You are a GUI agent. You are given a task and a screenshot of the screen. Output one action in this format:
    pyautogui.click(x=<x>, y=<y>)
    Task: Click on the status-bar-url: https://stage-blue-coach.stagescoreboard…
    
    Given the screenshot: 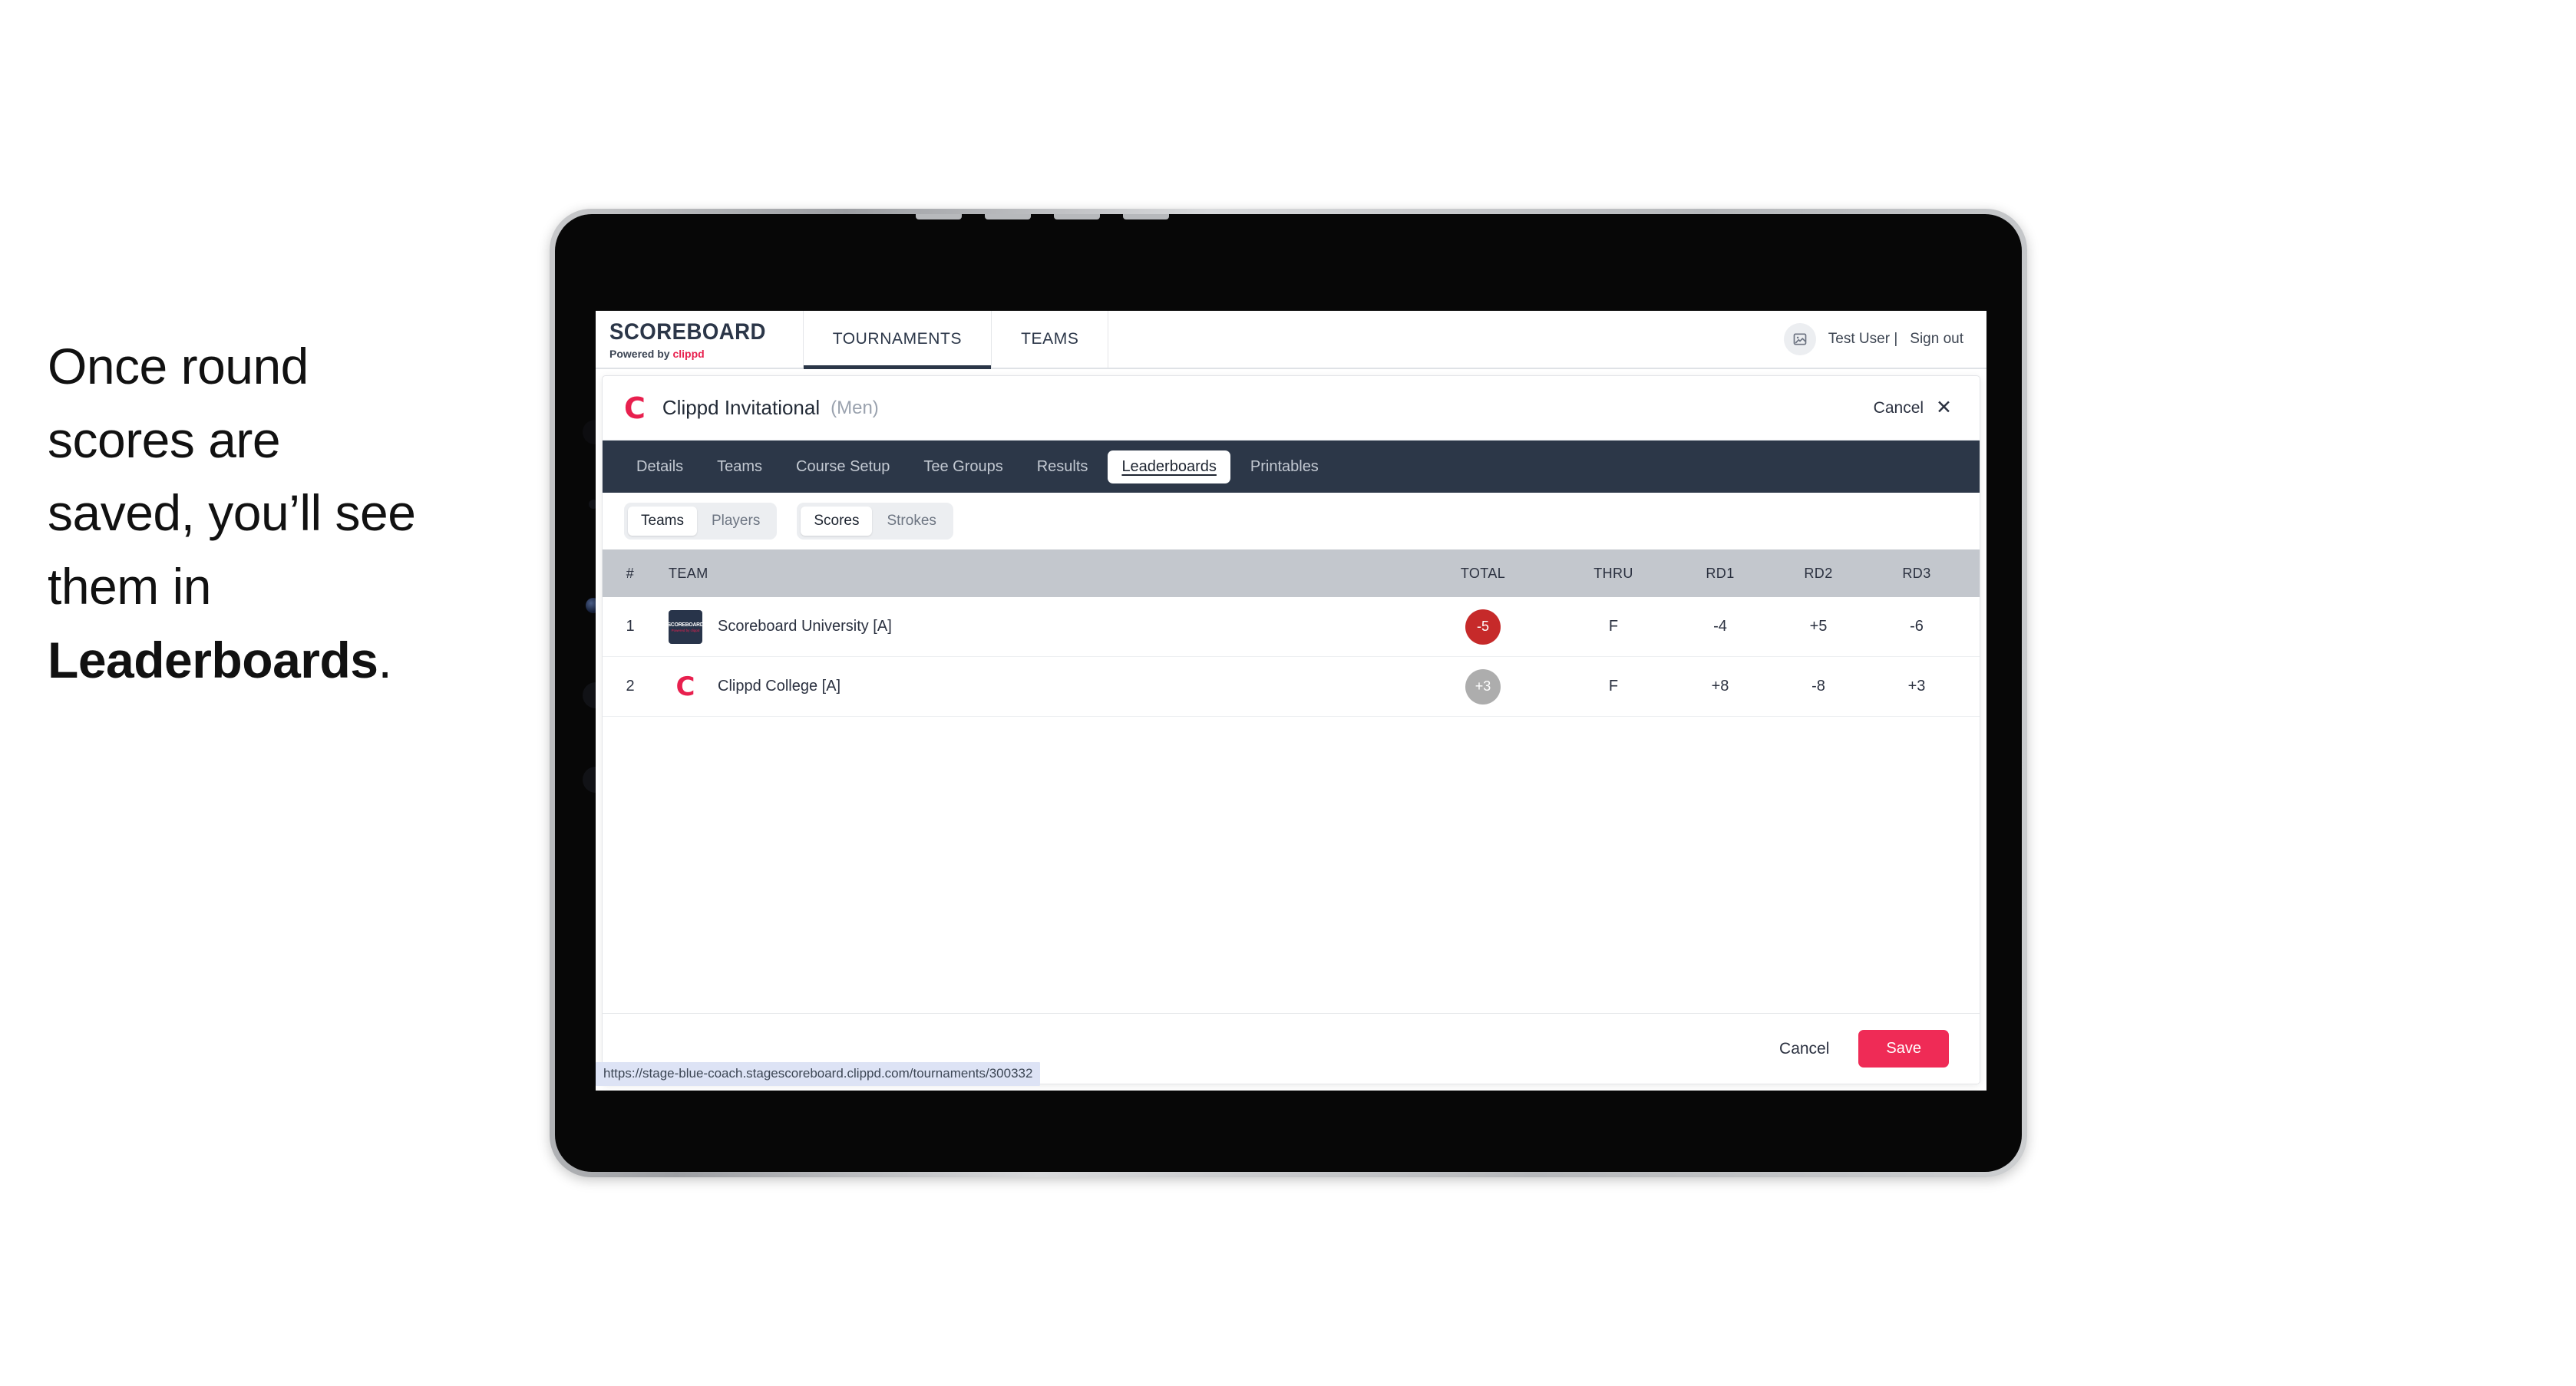 What is the action you would take?
    pyautogui.click(x=818, y=1074)
    